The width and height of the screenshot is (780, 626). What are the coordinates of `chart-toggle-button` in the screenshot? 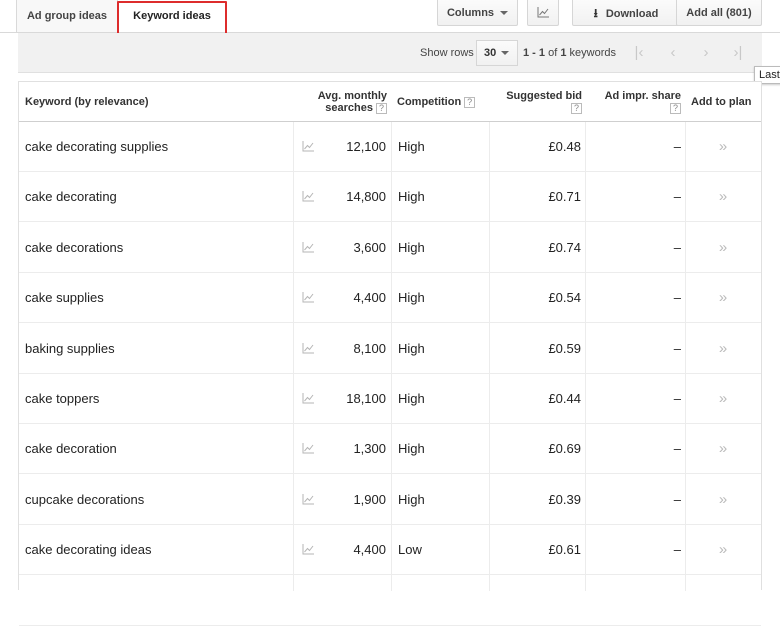 It's located at (543, 13).